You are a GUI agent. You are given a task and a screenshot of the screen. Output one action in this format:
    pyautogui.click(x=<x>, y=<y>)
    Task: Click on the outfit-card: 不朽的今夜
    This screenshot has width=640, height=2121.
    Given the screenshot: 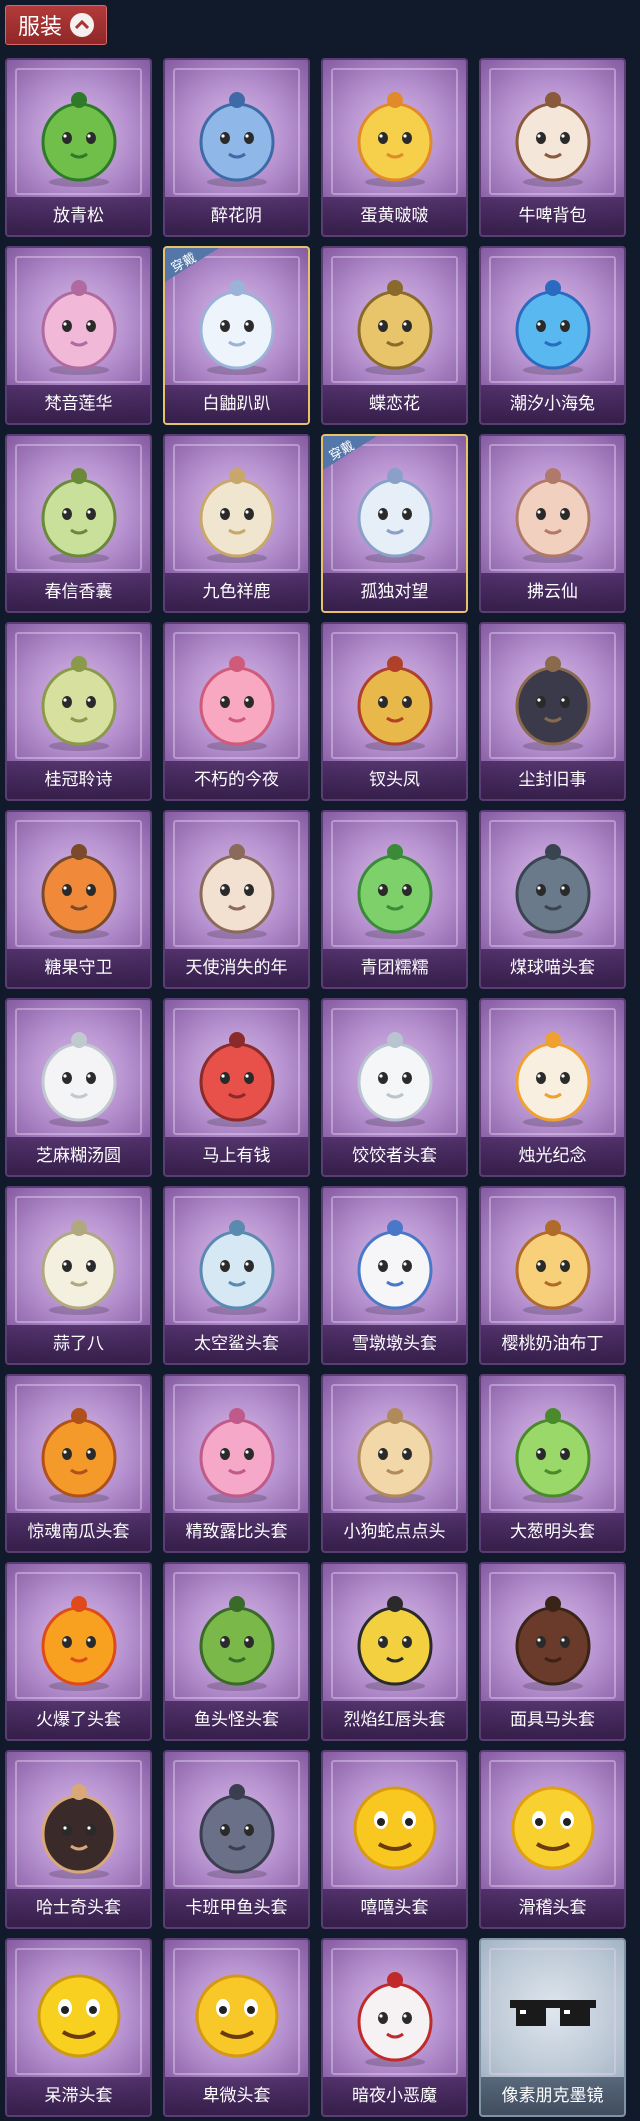 What is the action you would take?
    pyautogui.click(x=236, y=711)
    